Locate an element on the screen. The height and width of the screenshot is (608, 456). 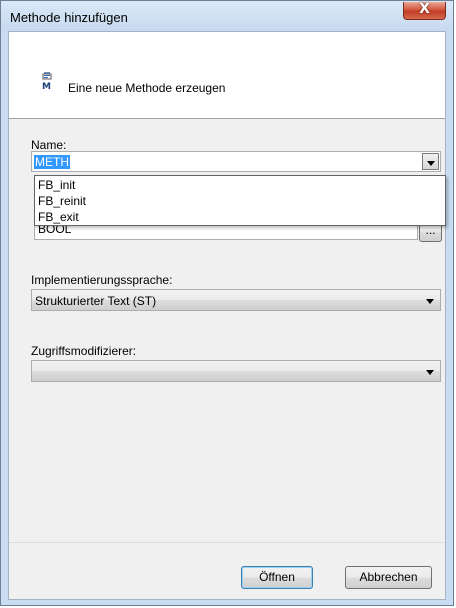
name-input: METH is located at coordinates (52, 162).